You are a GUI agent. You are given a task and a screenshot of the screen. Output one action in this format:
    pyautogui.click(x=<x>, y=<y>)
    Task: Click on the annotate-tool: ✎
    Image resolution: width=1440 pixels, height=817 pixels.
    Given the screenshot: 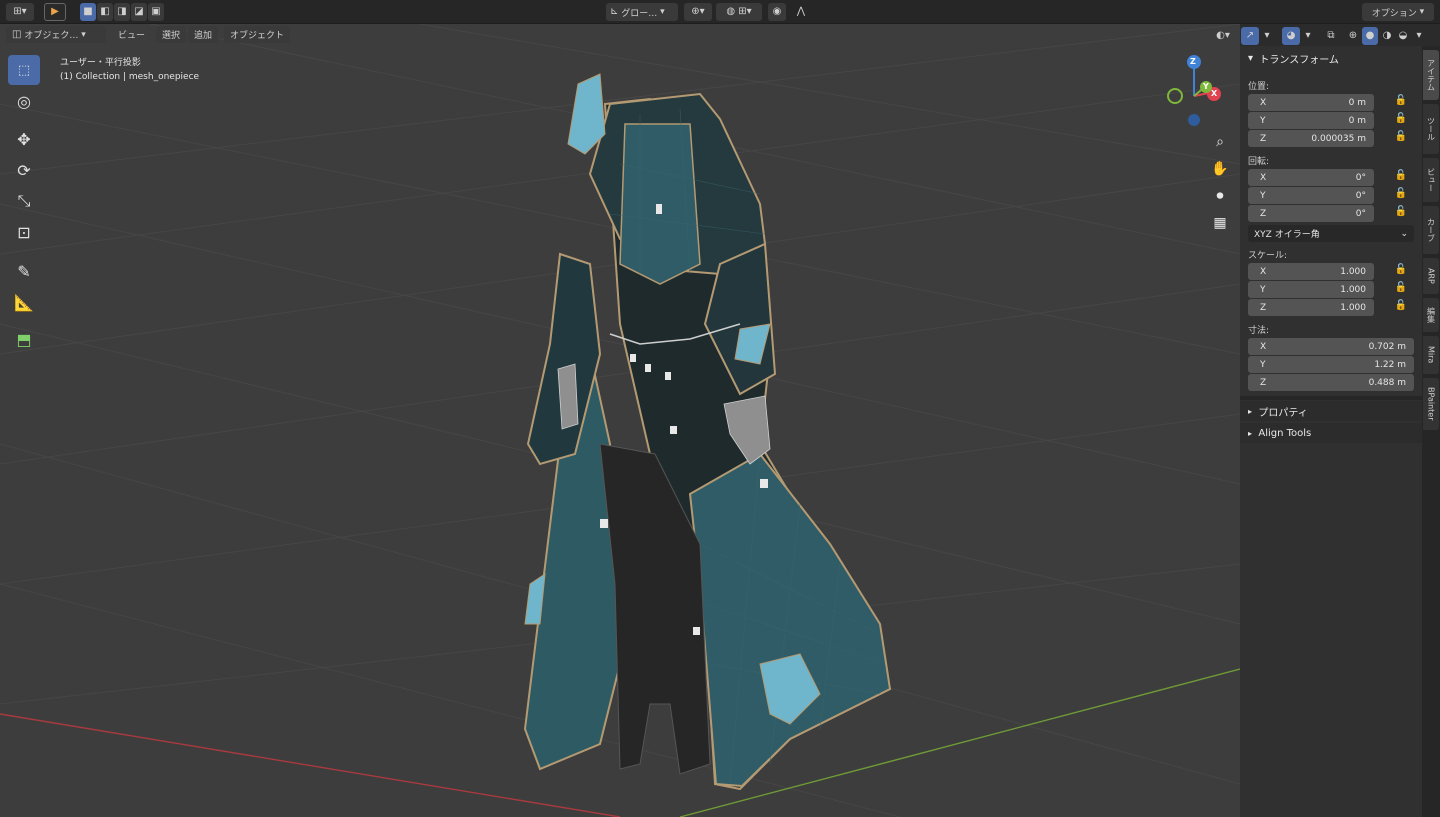 What is the action you would take?
    pyautogui.click(x=24, y=271)
    